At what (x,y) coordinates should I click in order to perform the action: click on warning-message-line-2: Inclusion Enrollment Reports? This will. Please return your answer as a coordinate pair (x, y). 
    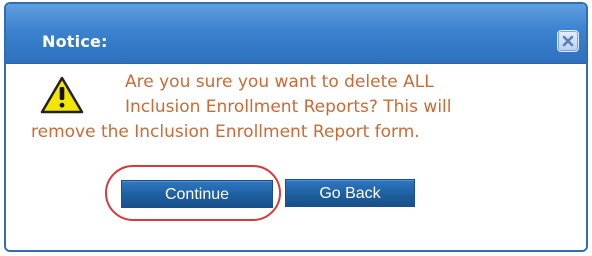
    Looking at the image, I should click on (288, 107).